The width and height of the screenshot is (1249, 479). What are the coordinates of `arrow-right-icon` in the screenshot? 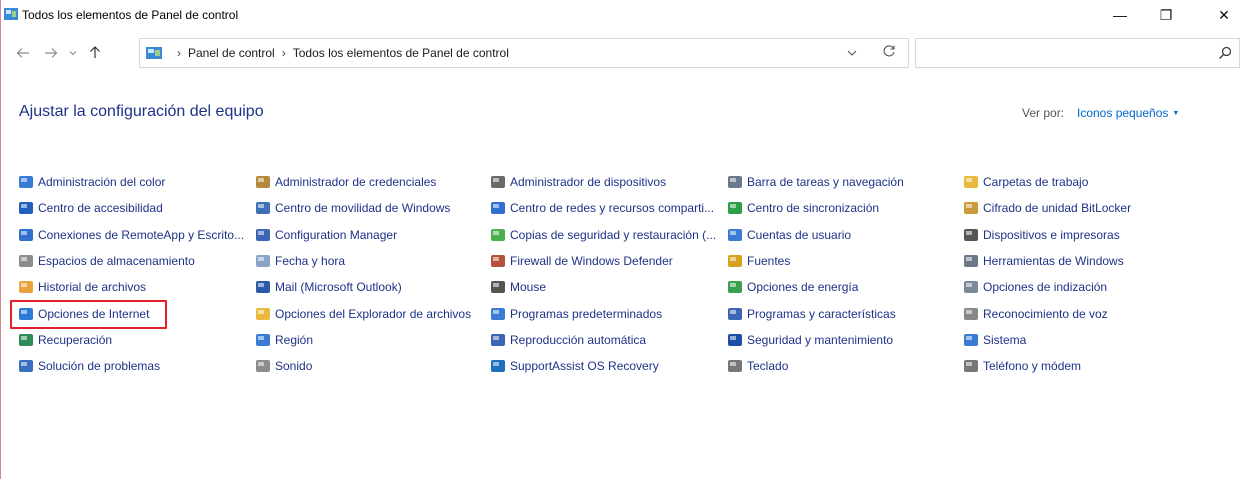 It's located at (51, 53).